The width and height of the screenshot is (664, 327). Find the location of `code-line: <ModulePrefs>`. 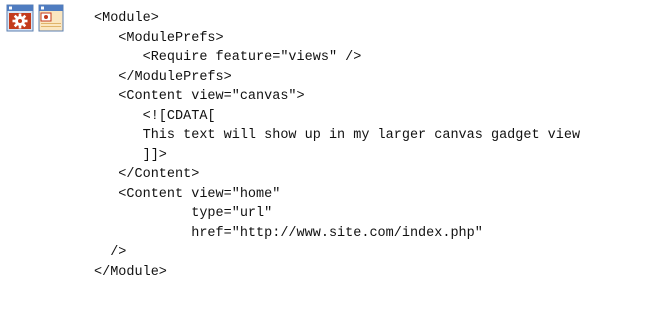

code-line: <ModulePrefs> is located at coordinates (159, 38).